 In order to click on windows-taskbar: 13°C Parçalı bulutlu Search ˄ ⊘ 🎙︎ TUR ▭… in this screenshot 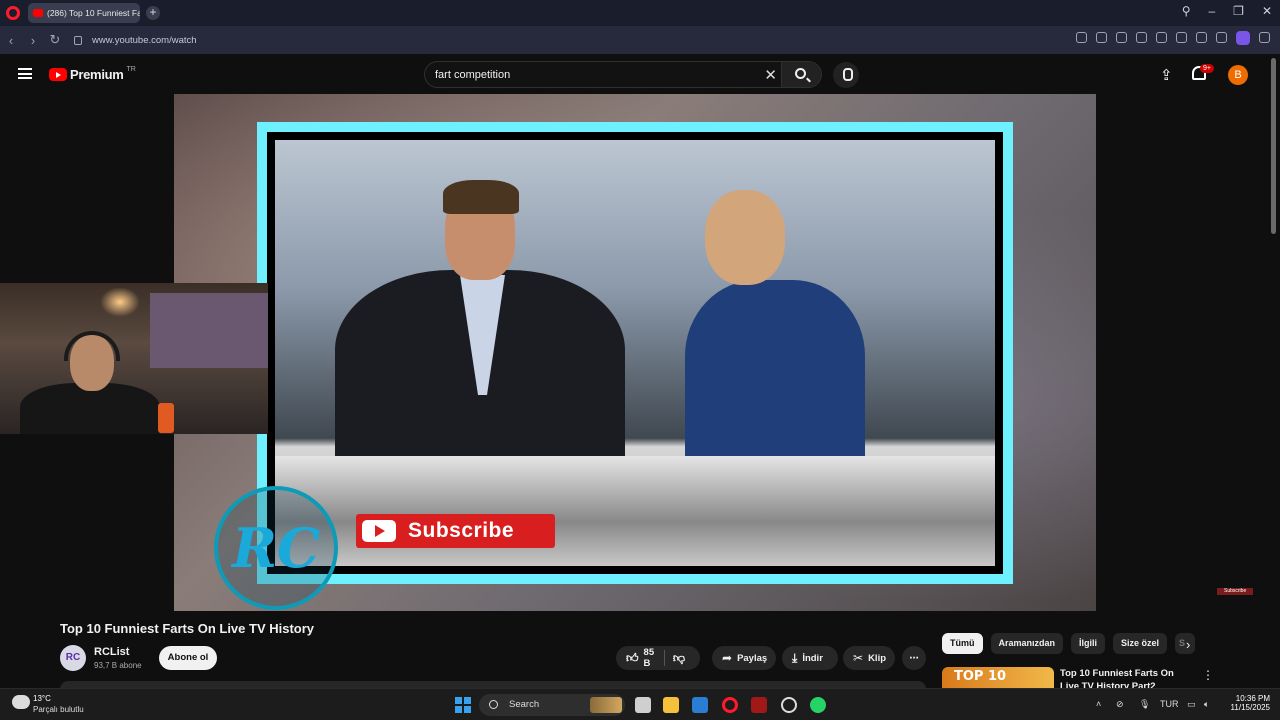, I will do `click(640, 704)`.